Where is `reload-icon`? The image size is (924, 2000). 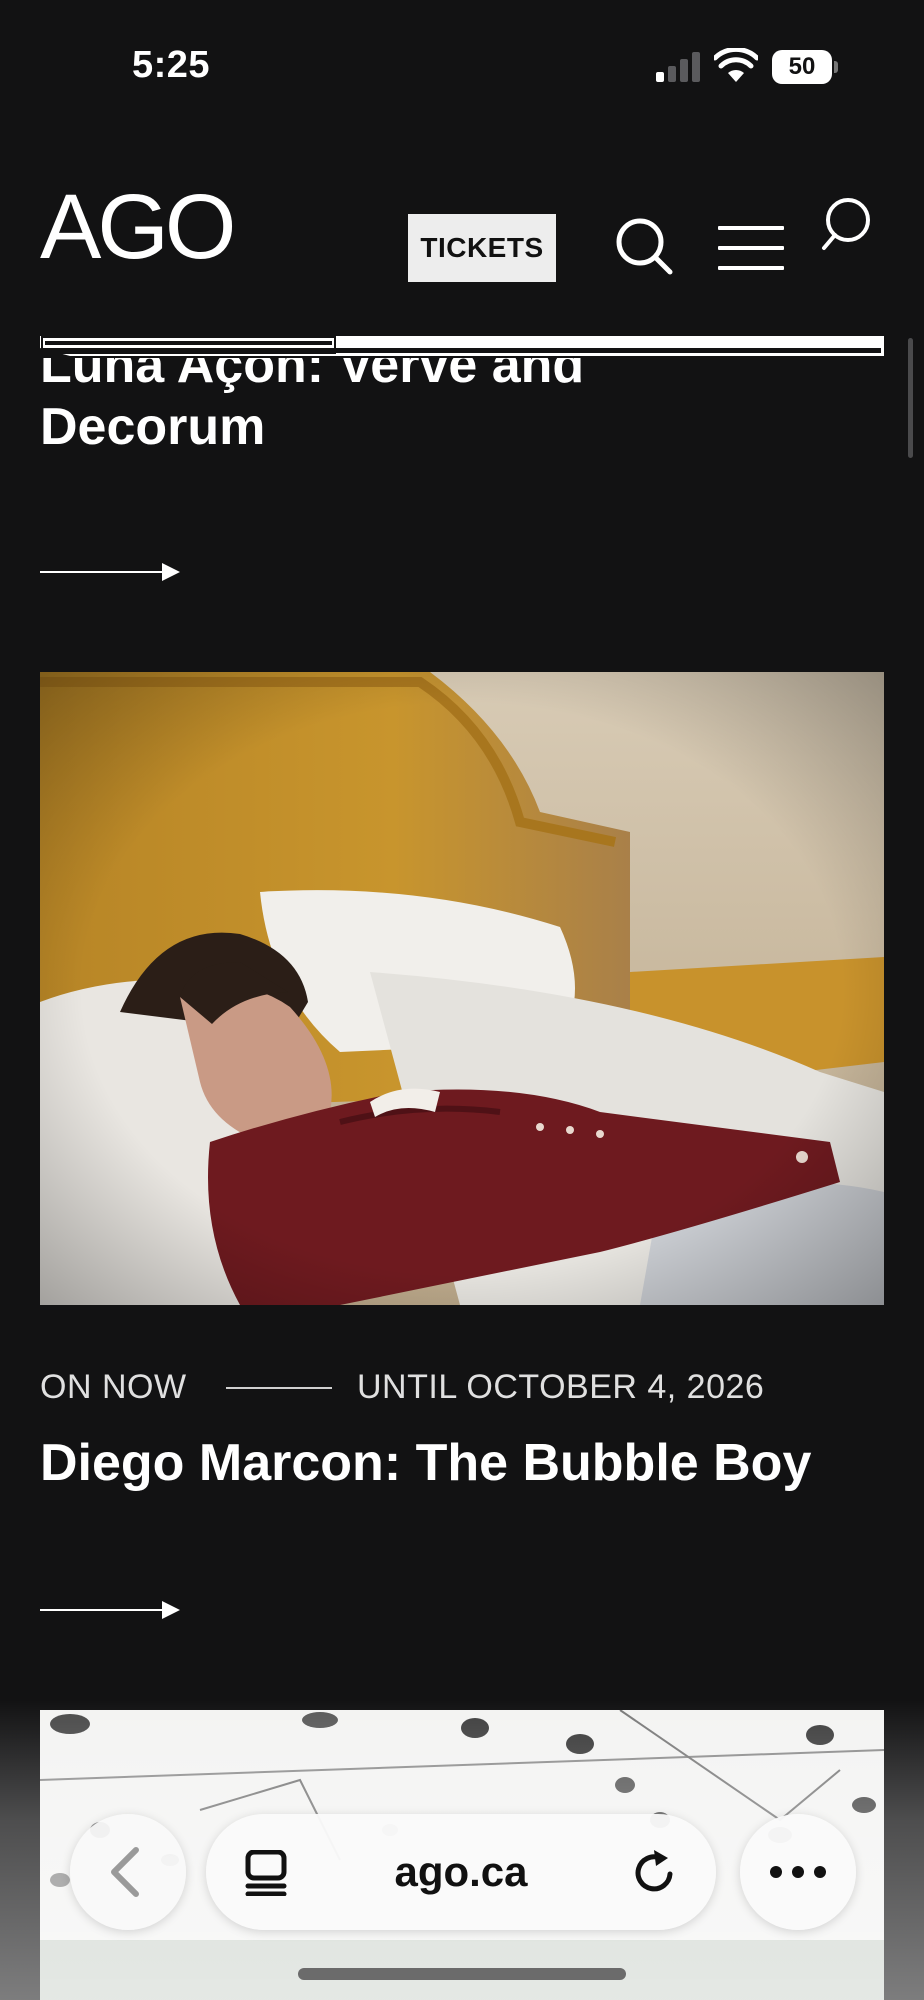 reload-icon is located at coordinates (654, 1872).